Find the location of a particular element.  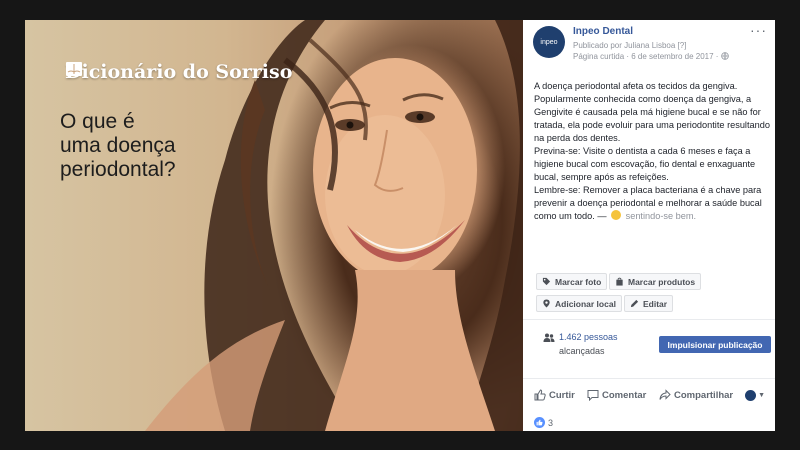

edit-label: Editar is located at coordinates (655, 303).